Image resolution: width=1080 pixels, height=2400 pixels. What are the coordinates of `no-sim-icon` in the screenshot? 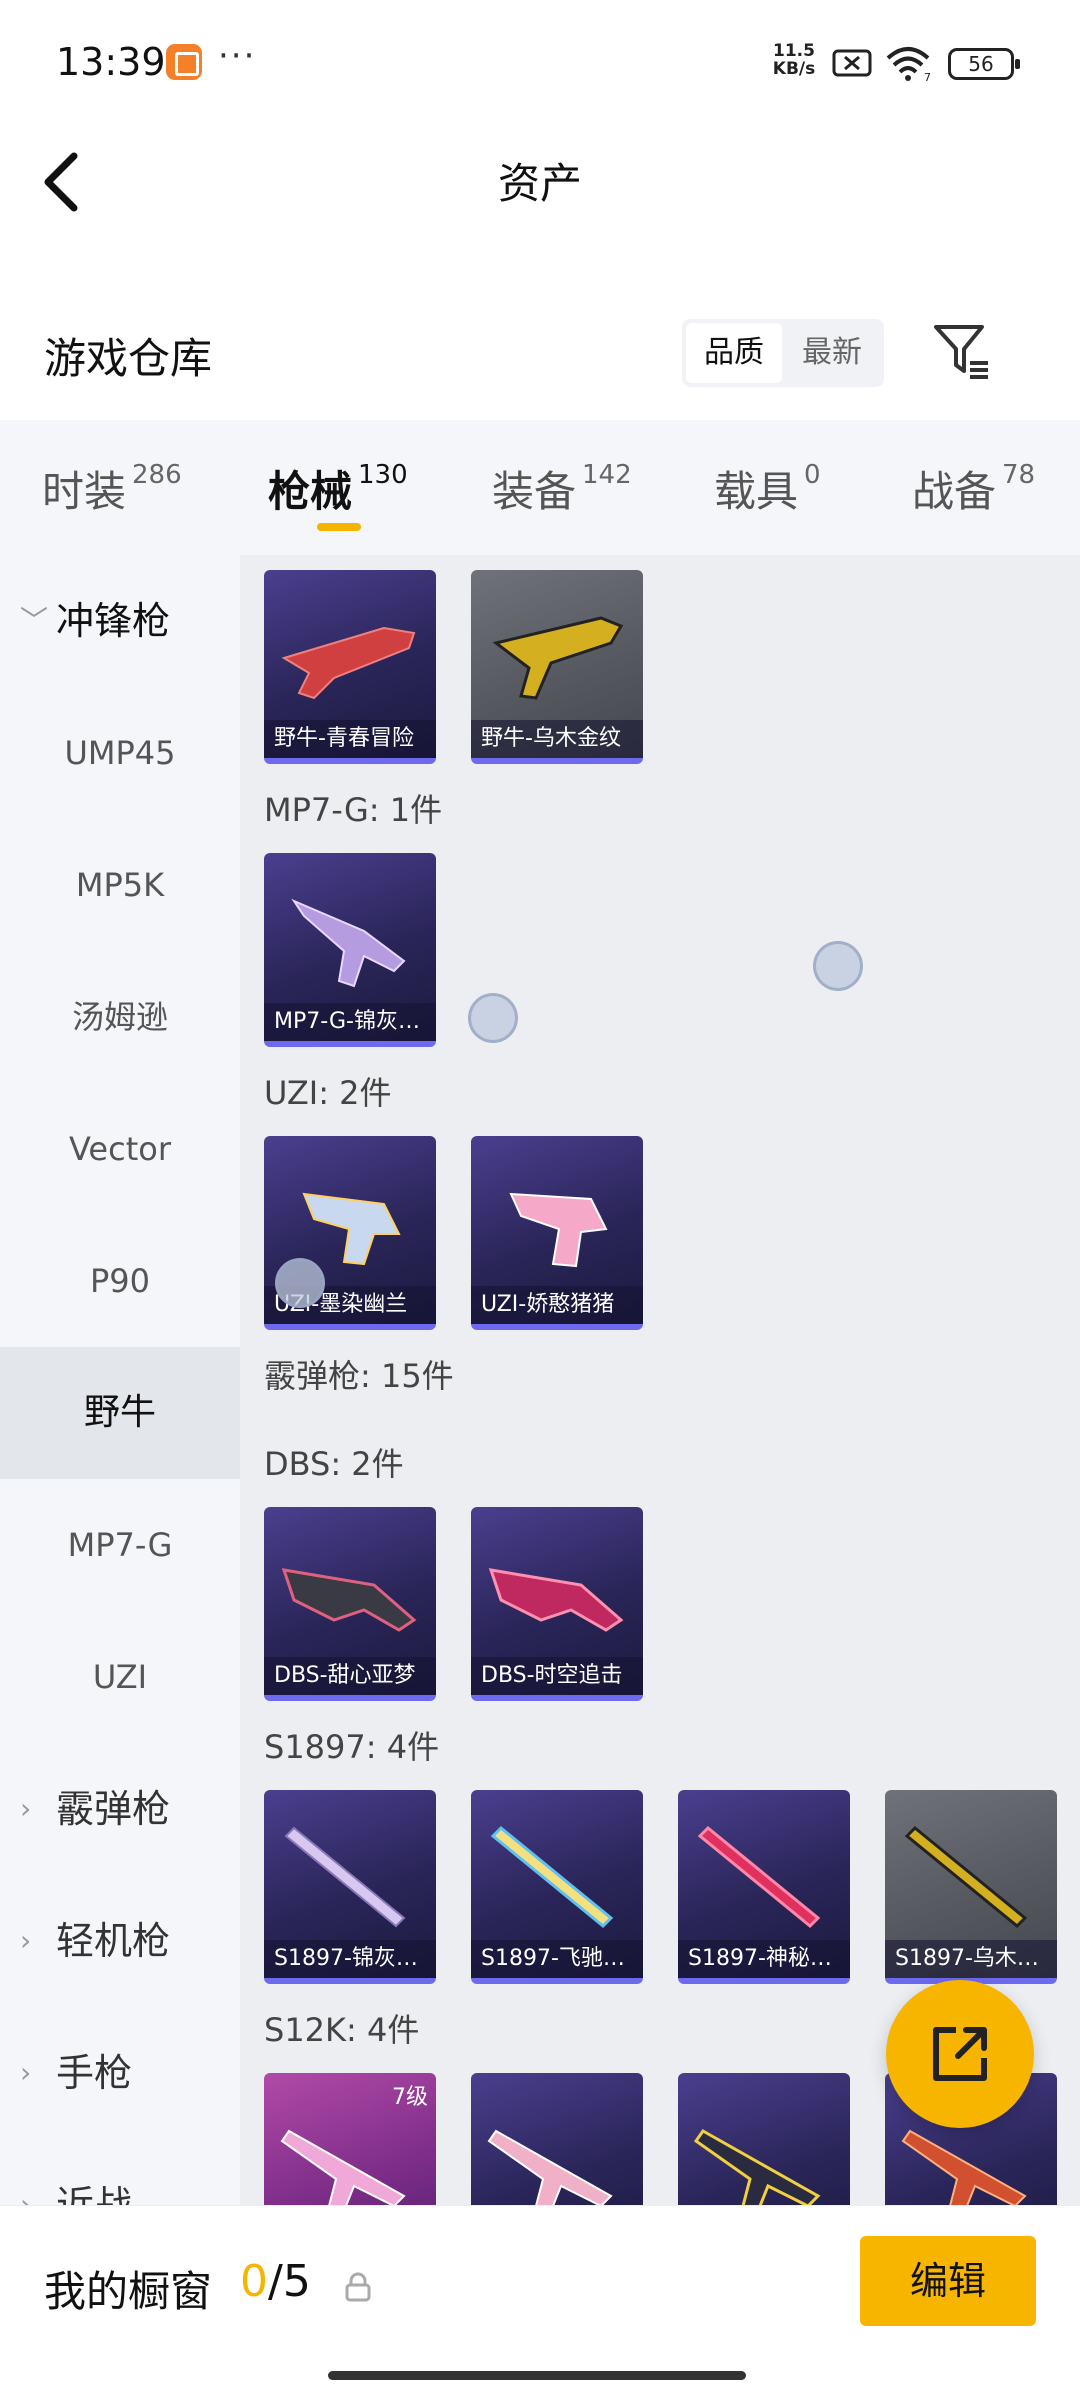 It's located at (852, 63).